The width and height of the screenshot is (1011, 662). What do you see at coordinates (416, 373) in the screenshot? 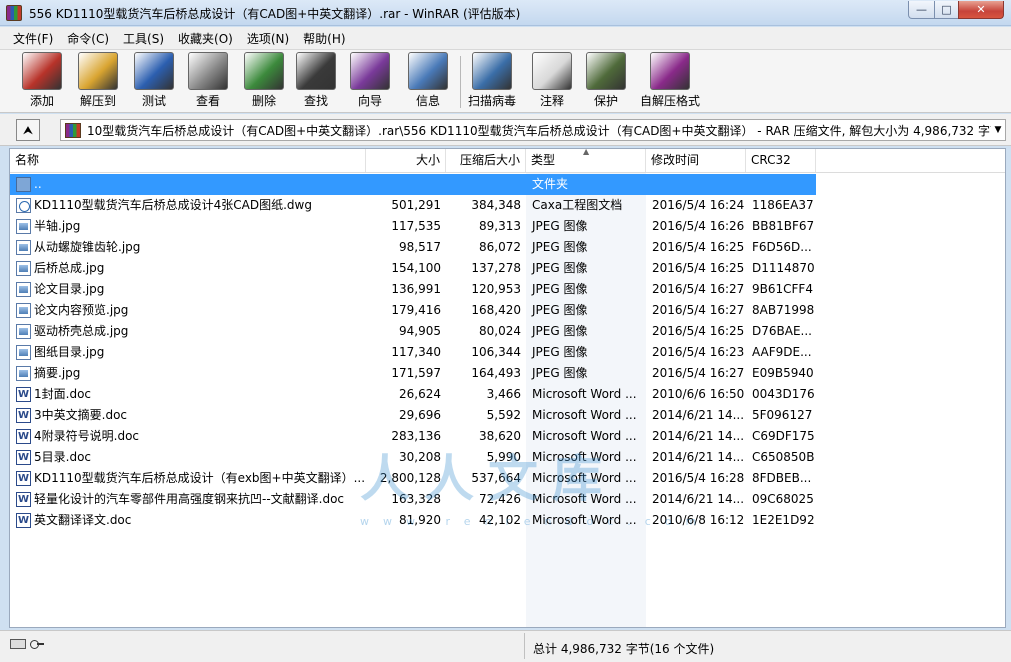
I see `file-size-cell: 171,597` at bounding box center [416, 373].